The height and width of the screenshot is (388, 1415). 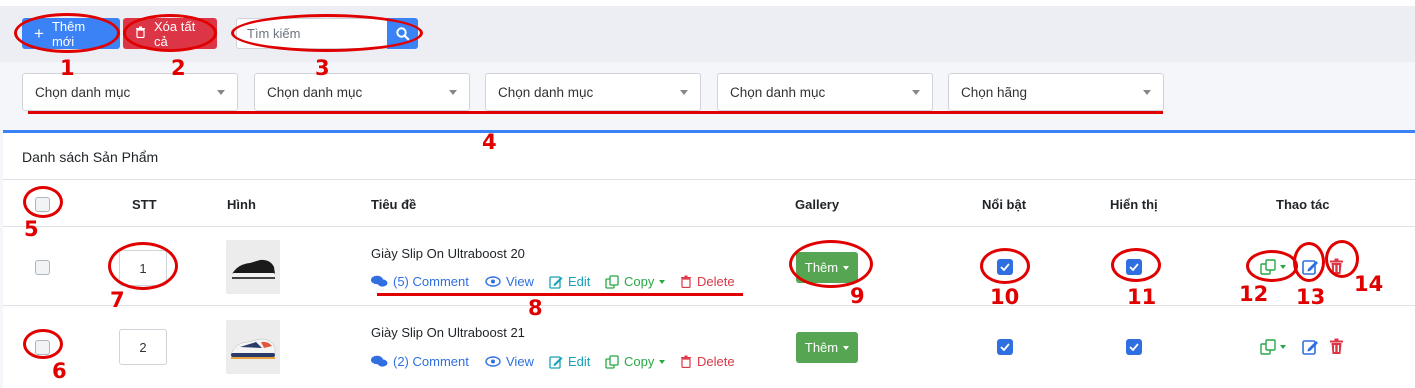 What do you see at coordinates (431, 361) in the screenshot?
I see `comment-label: (2) Comment` at bounding box center [431, 361].